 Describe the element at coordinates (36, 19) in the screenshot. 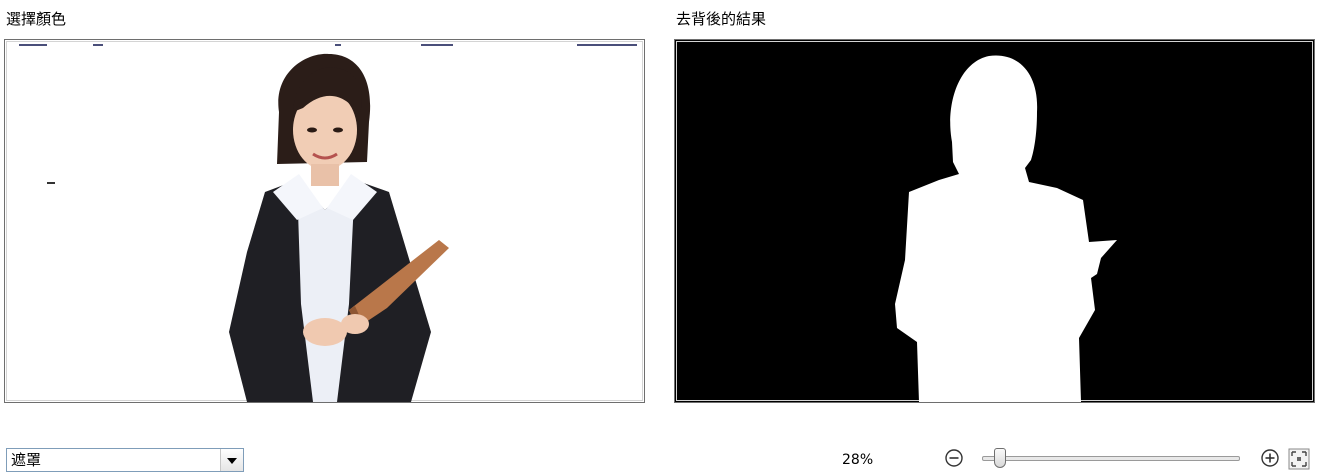

I see `left-panel-title: 選擇顏色` at that location.